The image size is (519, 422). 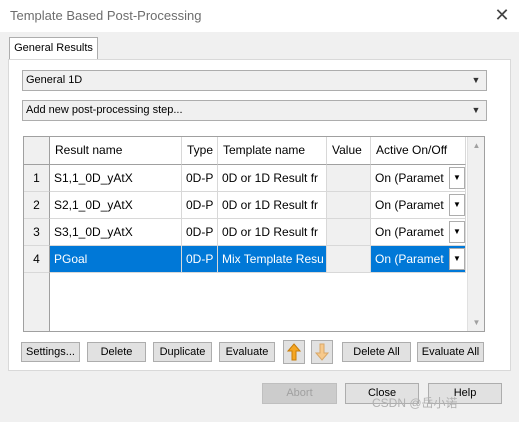 I want to click on column-header-result-name: Result name, so click(x=116, y=151).